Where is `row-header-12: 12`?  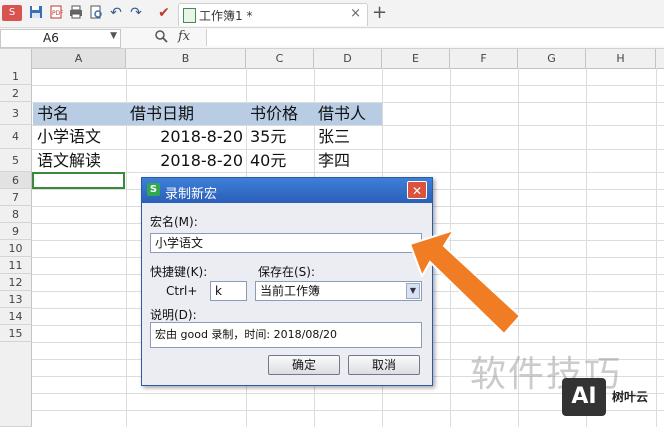 row-header-12: 12 is located at coordinates (16, 282).